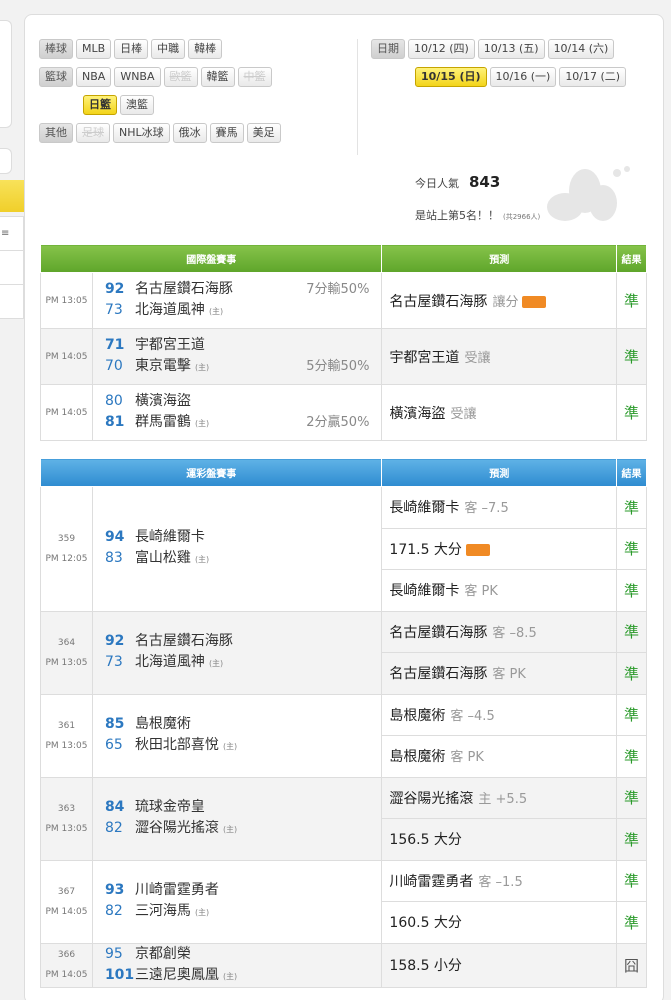 The image size is (671, 1000). Describe the element at coordinates (6, 161) in the screenshot. I see `sidebar-card-mid` at that location.